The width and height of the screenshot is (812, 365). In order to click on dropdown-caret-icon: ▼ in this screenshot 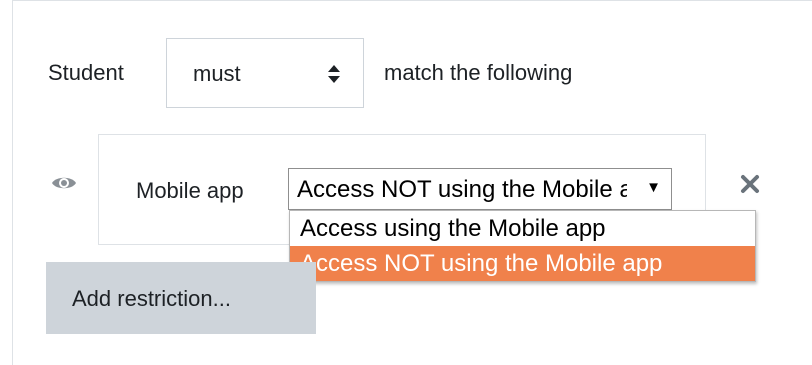, I will do `click(651, 188)`.